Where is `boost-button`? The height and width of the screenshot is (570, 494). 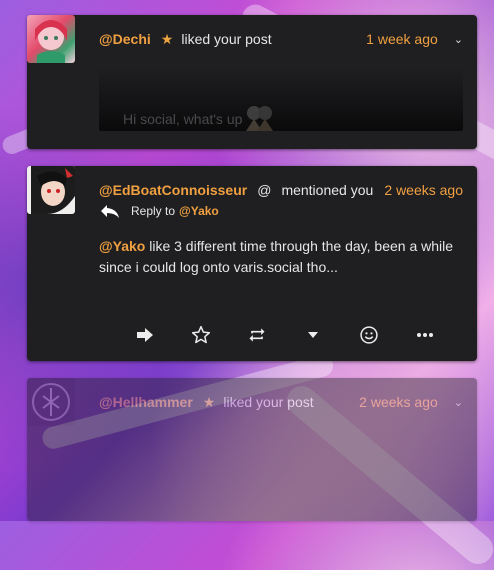 boost-button is located at coordinates (257, 335).